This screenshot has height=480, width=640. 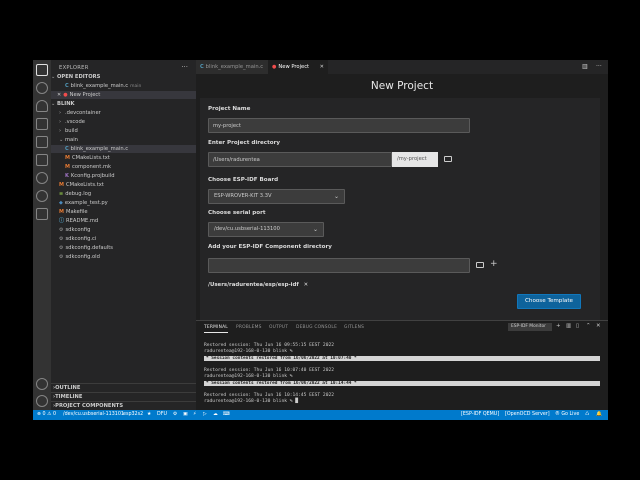 I want to click on folder-item: ⌄ main, so click(x=123, y=140).